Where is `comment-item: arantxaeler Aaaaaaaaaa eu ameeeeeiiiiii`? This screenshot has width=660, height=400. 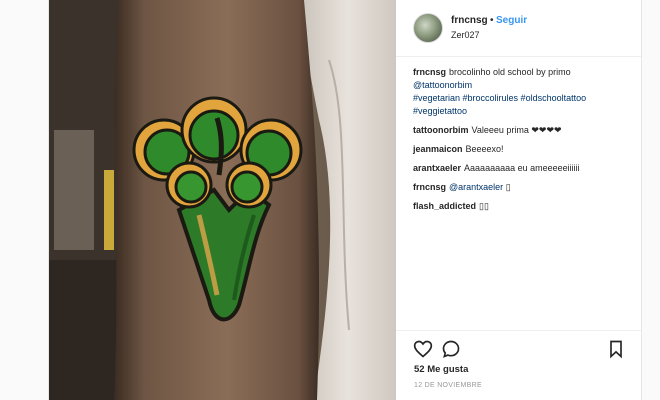 comment-item: arantxaeler Aaaaaaaaaa eu ameeeeeiiiiii is located at coordinates (520, 168).